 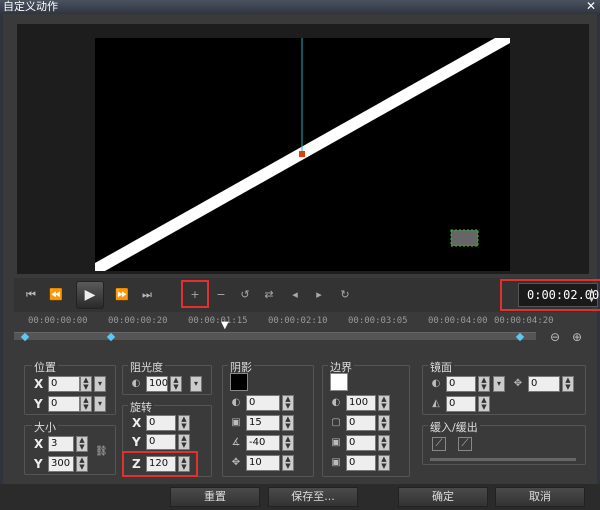 What do you see at coordinates (147, 295) in the screenshot?
I see `go-end-icon: ⏭` at bounding box center [147, 295].